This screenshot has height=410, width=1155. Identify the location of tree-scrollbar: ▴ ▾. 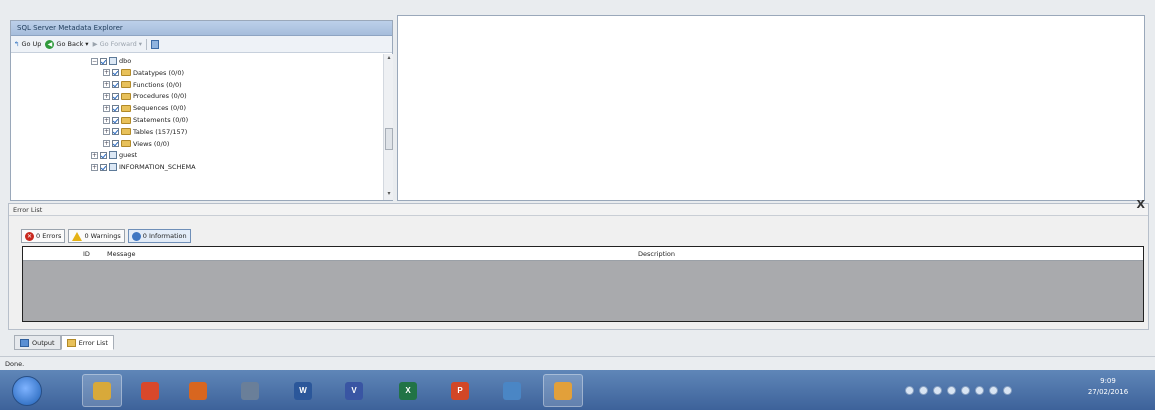
(388, 127).